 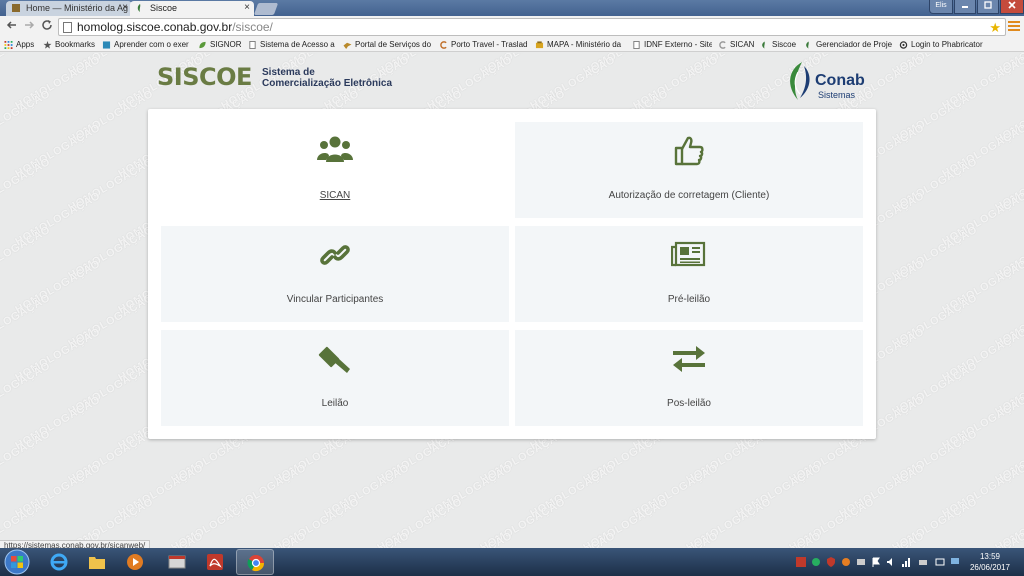 What do you see at coordinates (335, 299) in the screenshot?
I see `tile-label: Vincular Participantes` at bounding box center [335, 299].